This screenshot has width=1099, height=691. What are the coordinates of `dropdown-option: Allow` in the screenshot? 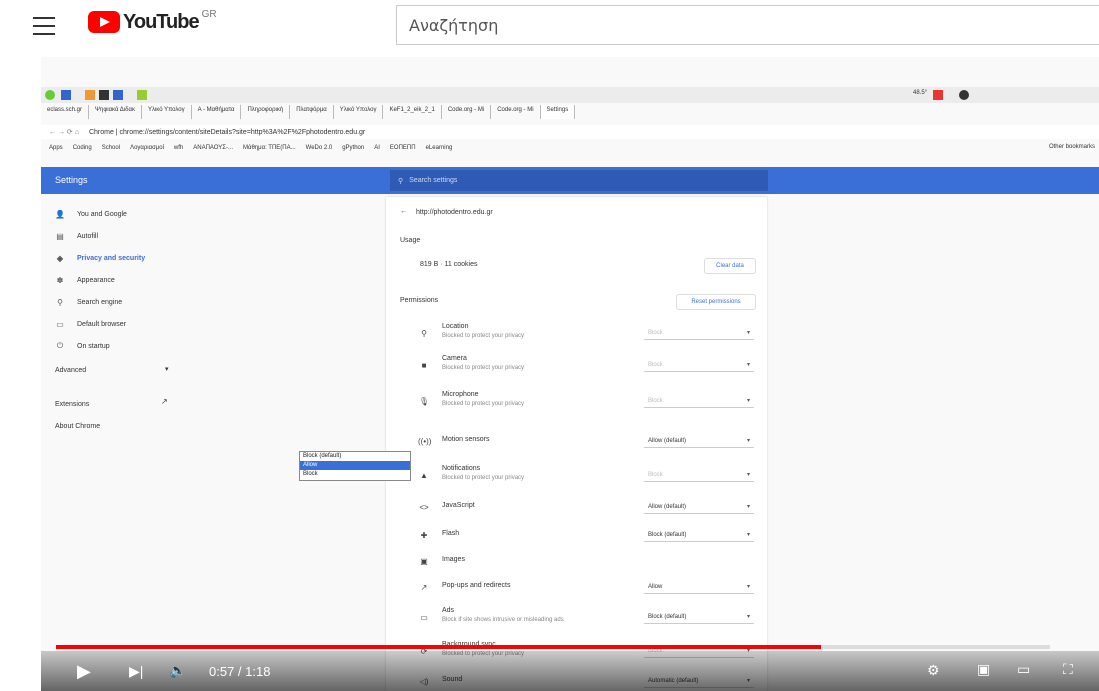 It's located at (355, 465).